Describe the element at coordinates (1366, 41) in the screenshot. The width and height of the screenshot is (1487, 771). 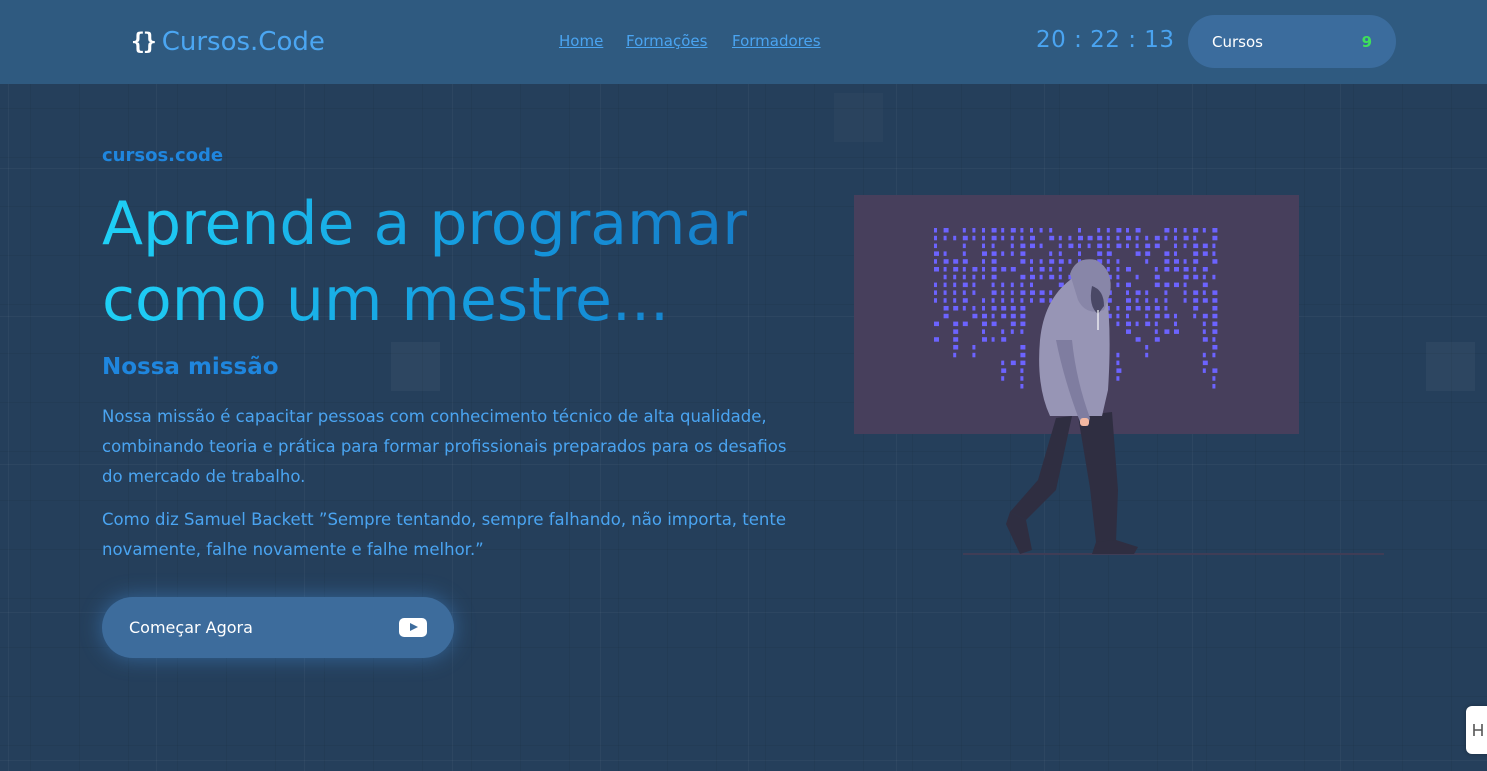
I see `cursos-count-badge: 9` at that location.